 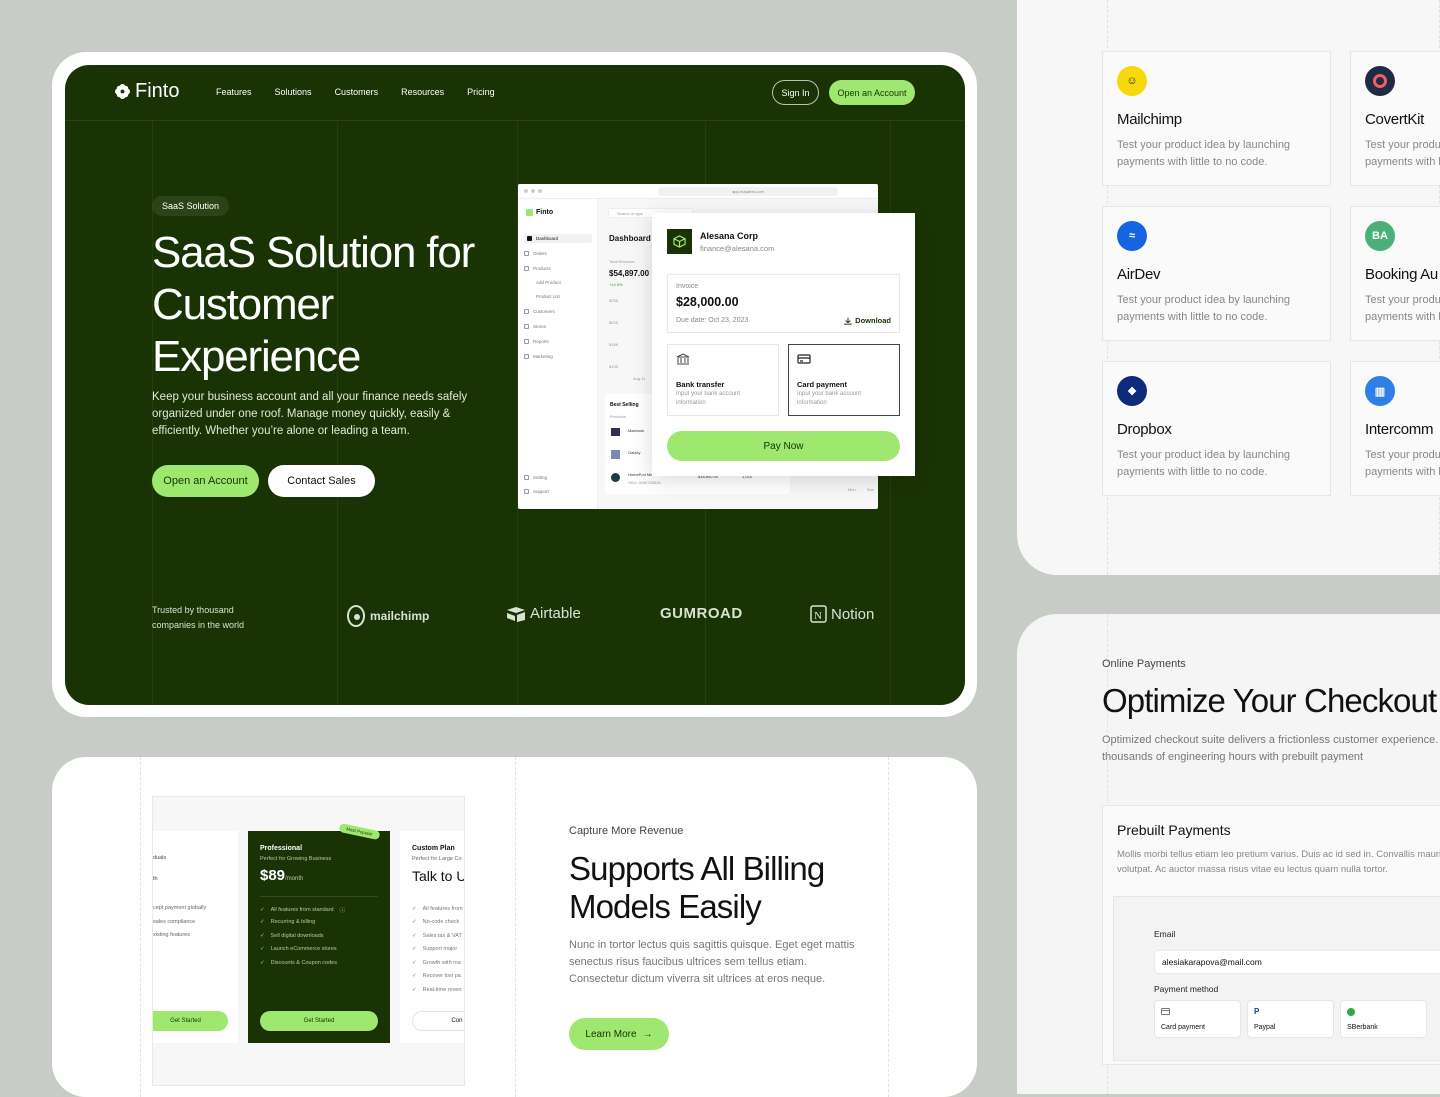 What do you see at coordinates (687, 286) in the screenshot?
I see `invoice-label: Invoice` at bounding box center [687, 286].